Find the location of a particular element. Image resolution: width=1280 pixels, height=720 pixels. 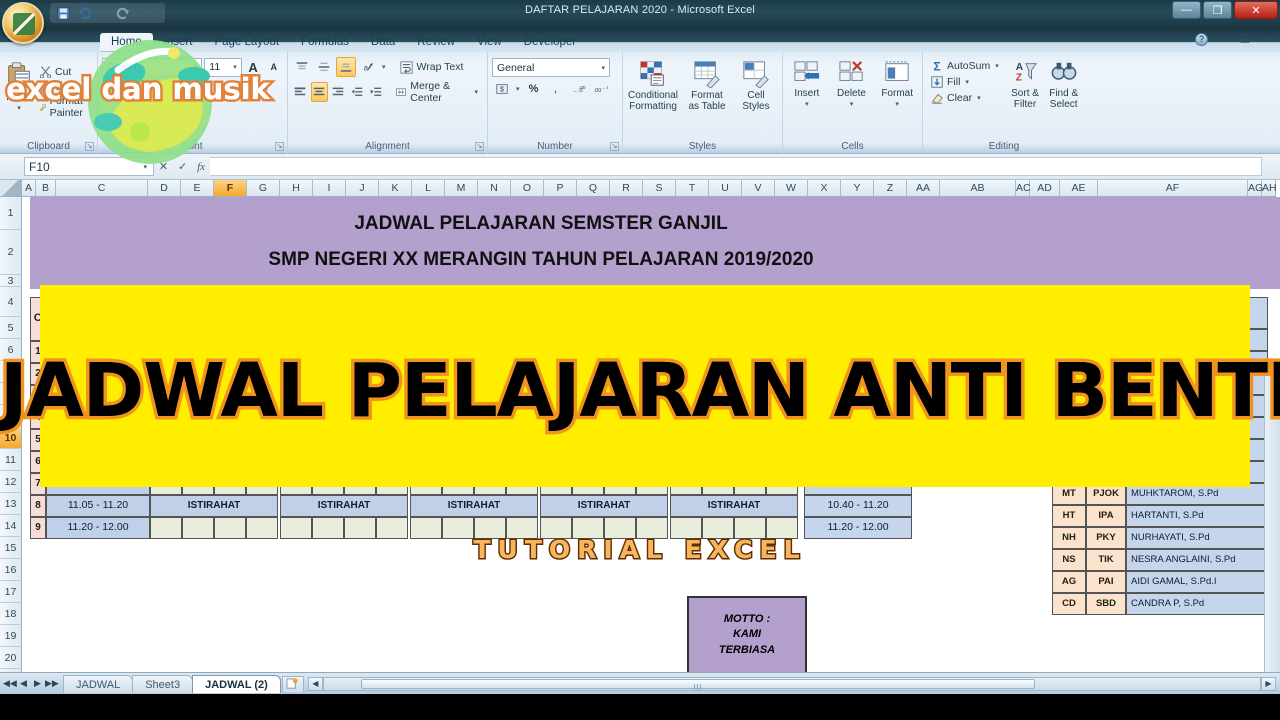

teacher-nama-11: AIDI GAMAL, S.Pd.I is located at coordinates (1197, 582).